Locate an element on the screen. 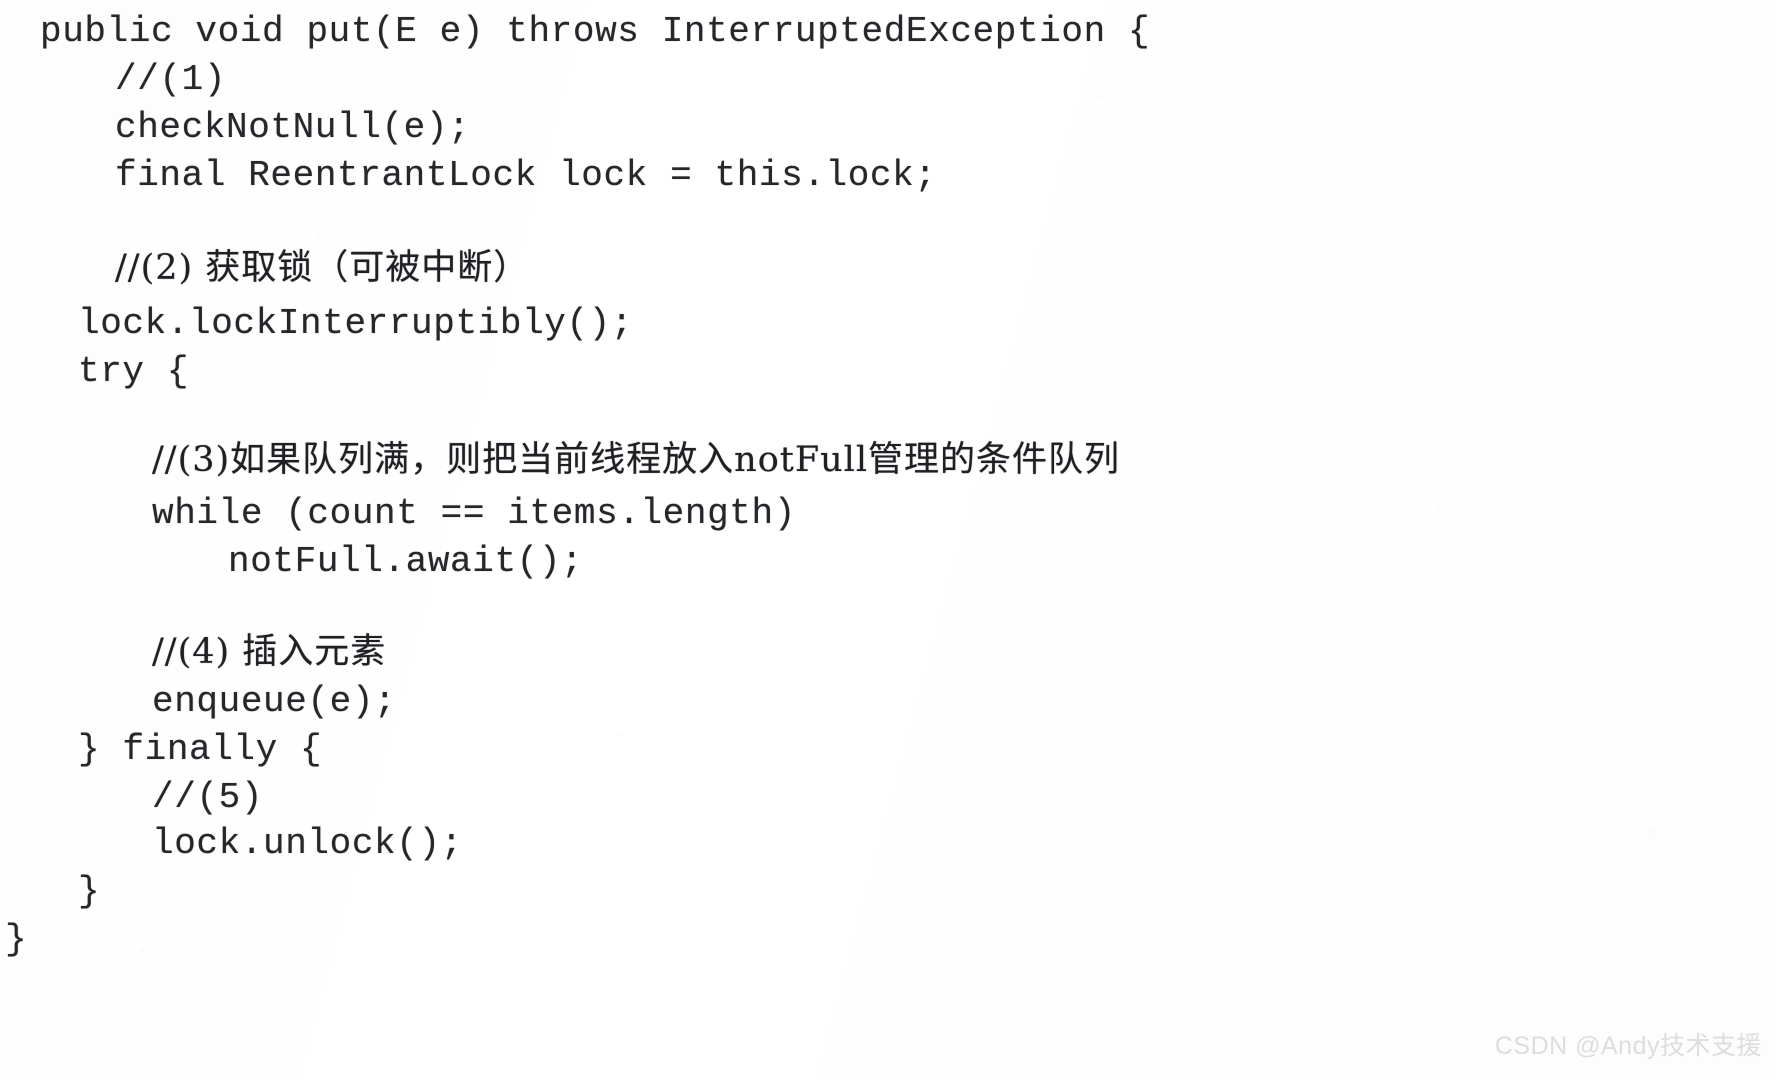 The image size is (1776, 1080). code-line: } finally { is located at coordinates (200, 749).